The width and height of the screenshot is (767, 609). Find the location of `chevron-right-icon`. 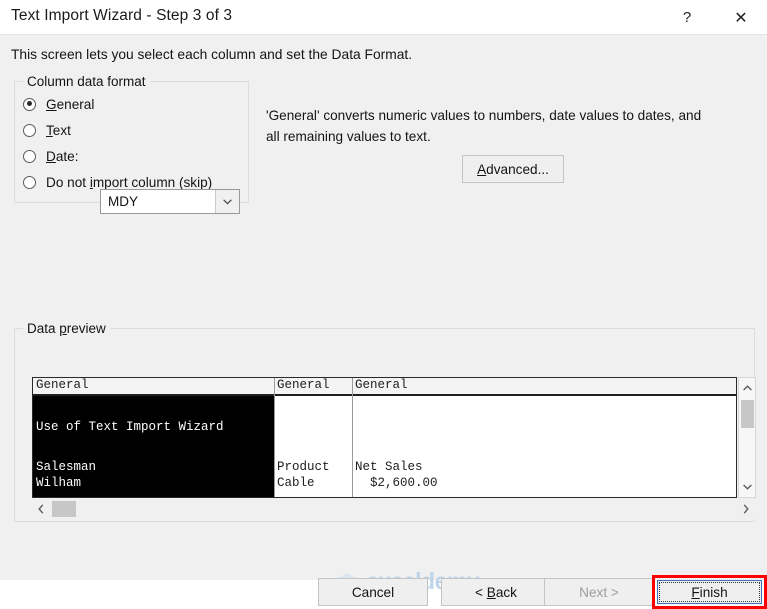

chevron-right-icon is located at coordinates (746, 508).